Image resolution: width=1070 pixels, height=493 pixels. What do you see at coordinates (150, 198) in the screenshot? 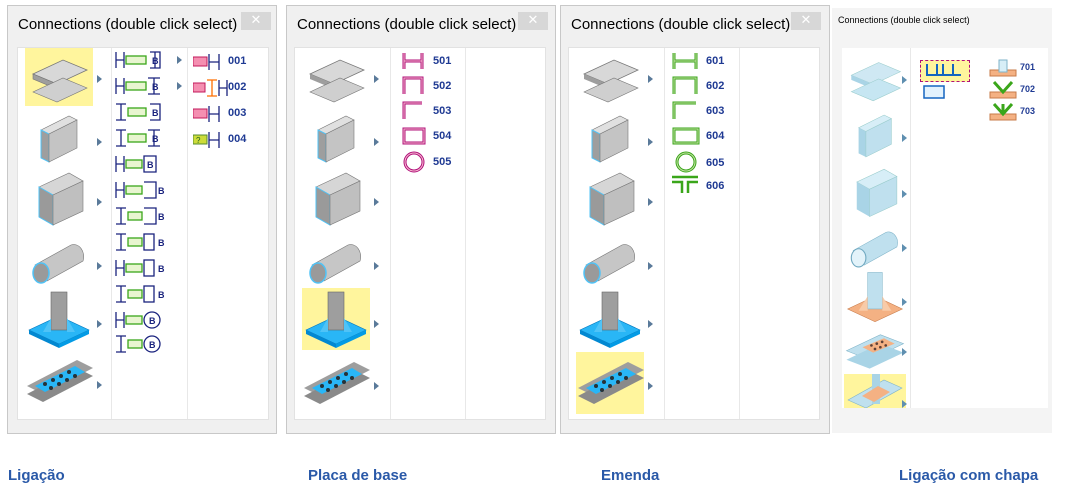
I see `connection-profiles-icon: B B B B B B B B B B B` at bounding box center [150, 198].